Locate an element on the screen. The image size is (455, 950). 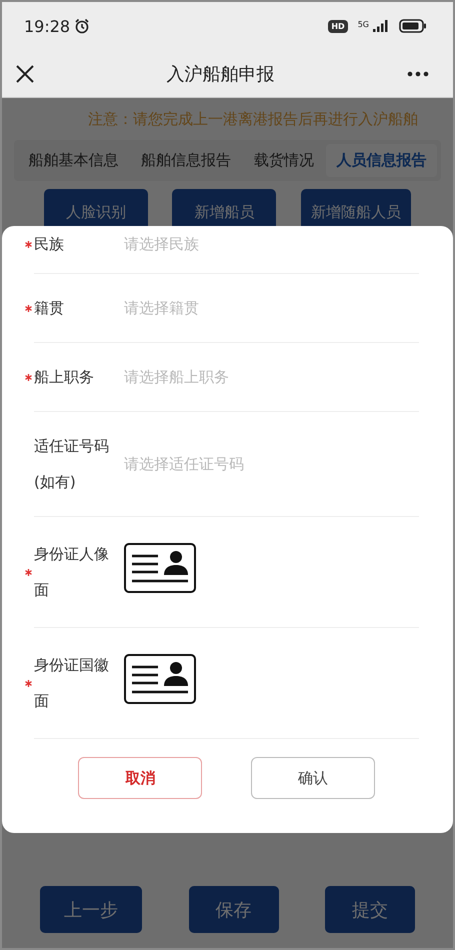
footer-button: 上一步 is located at coordinates (91, 909).